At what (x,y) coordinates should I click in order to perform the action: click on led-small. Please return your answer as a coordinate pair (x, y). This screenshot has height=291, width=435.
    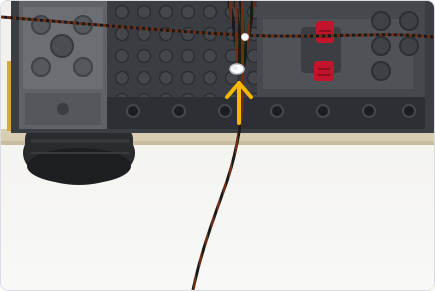
    Looking at the image, I should click on (245, 37).